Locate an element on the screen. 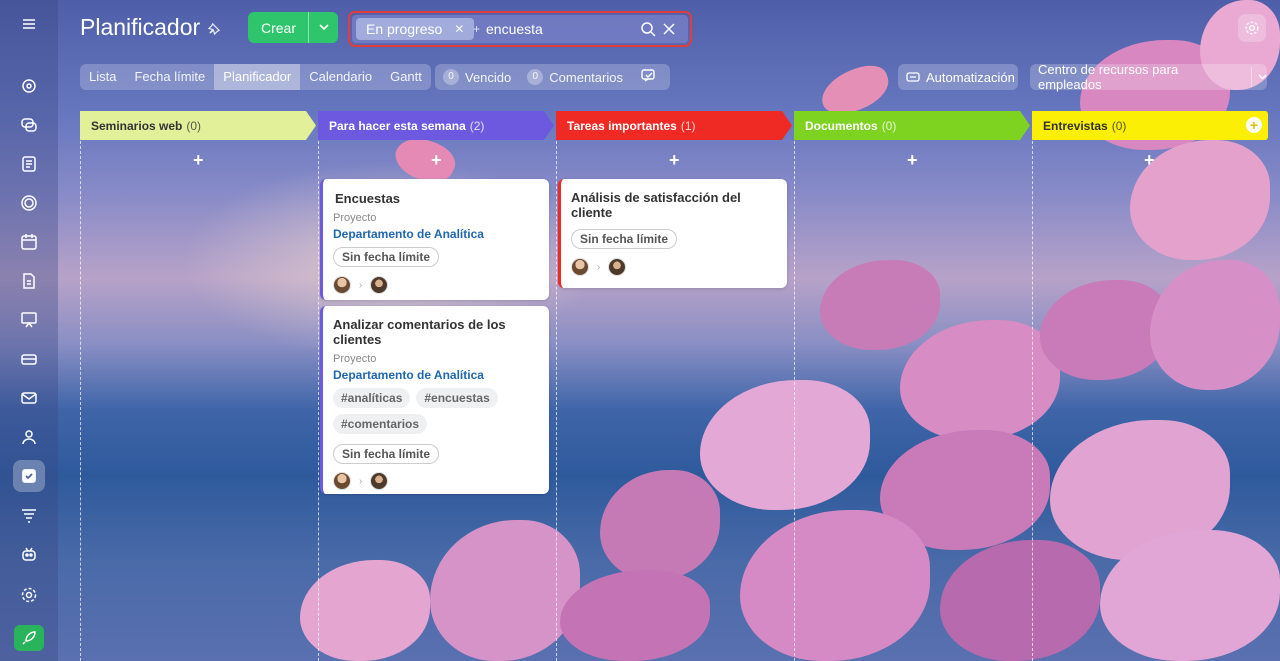 The width and height of the screenshot is (1280, 661). menu-icon is located at coordinates (29, 24).